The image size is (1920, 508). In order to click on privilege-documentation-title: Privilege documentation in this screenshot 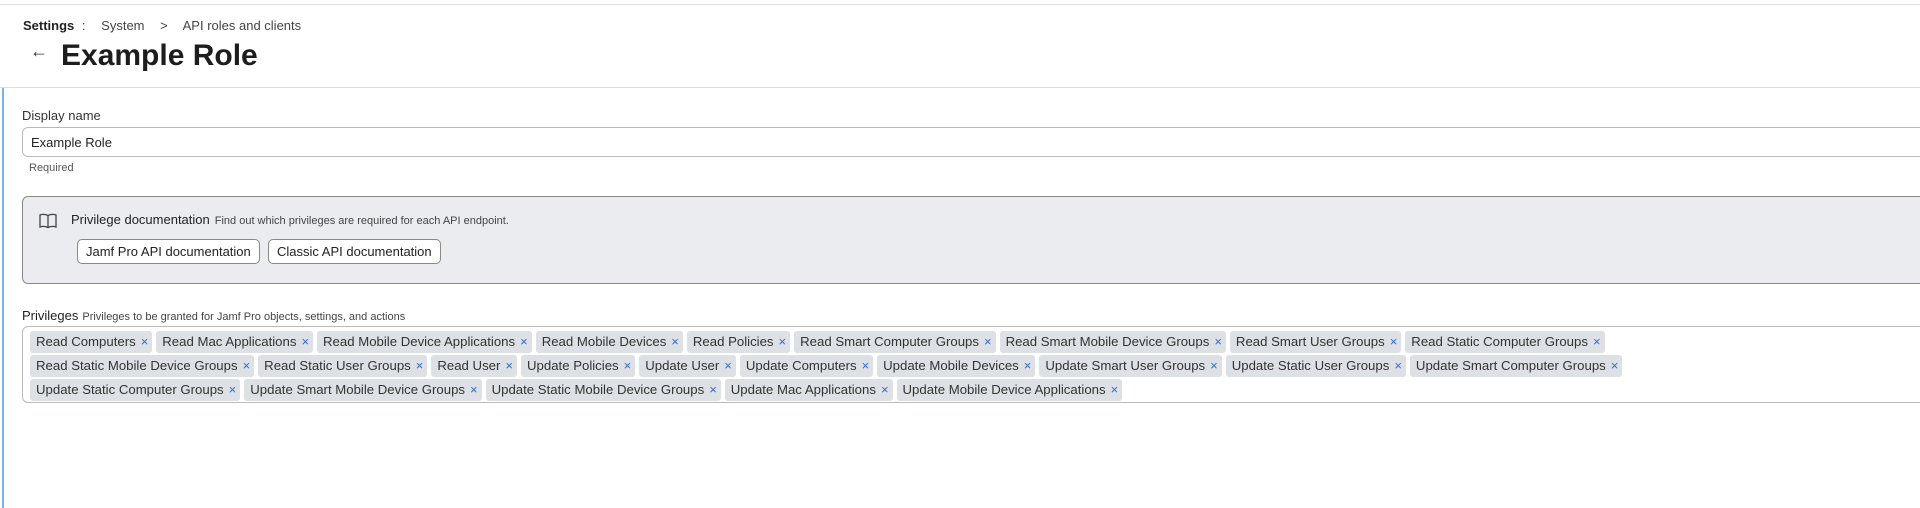, I will do `click(140, 219)`.